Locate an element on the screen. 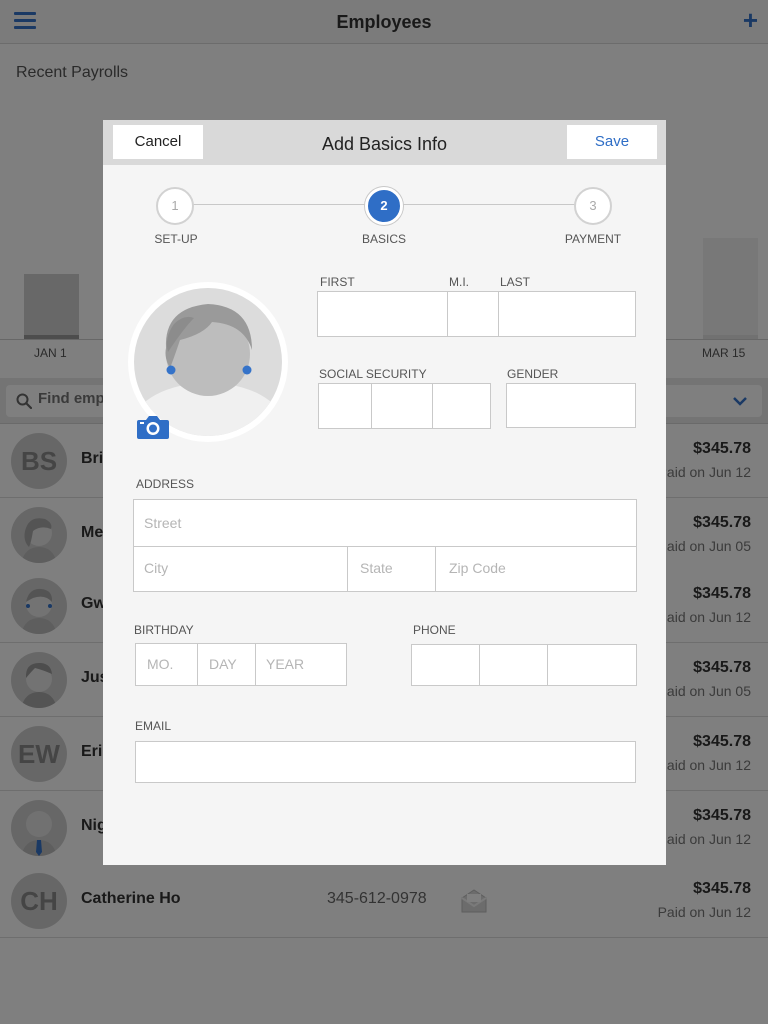 This screenshot has width=768, height=1024. email-input is located at coordinates (384, 761).